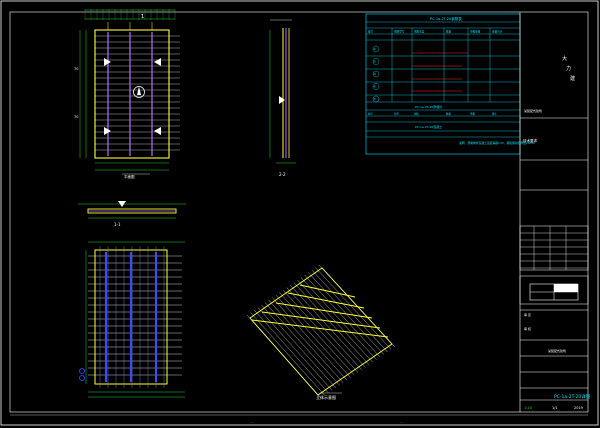  I want to click on title-block-row-label: 审 核, so click(527, 328).